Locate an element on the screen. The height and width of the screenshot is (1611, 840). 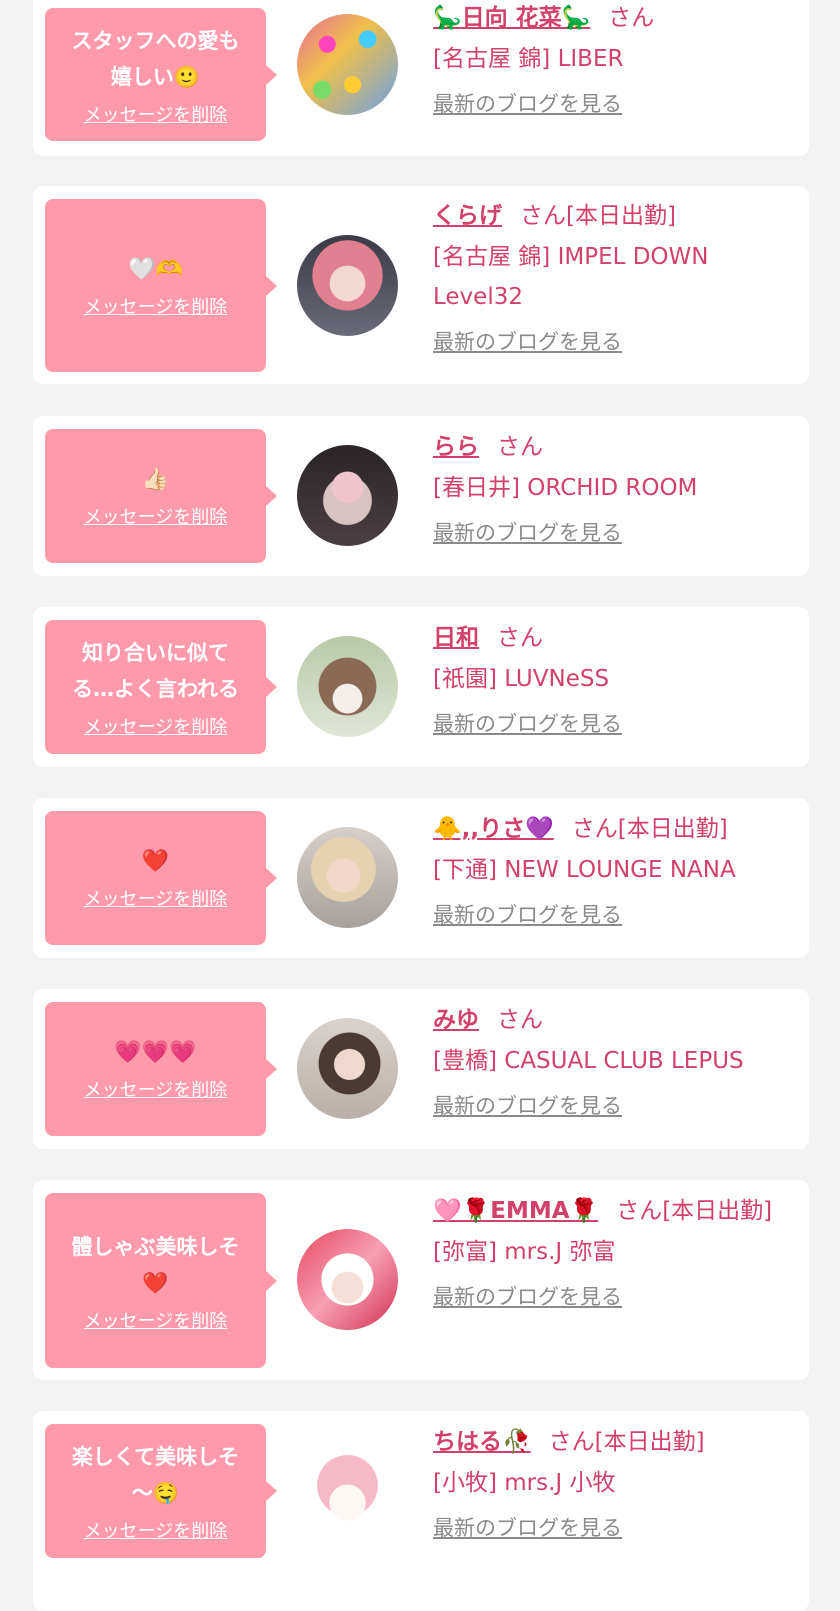
shop-name: [弥富] mrs.J 弥富 is located at coordinates (524, 1252).